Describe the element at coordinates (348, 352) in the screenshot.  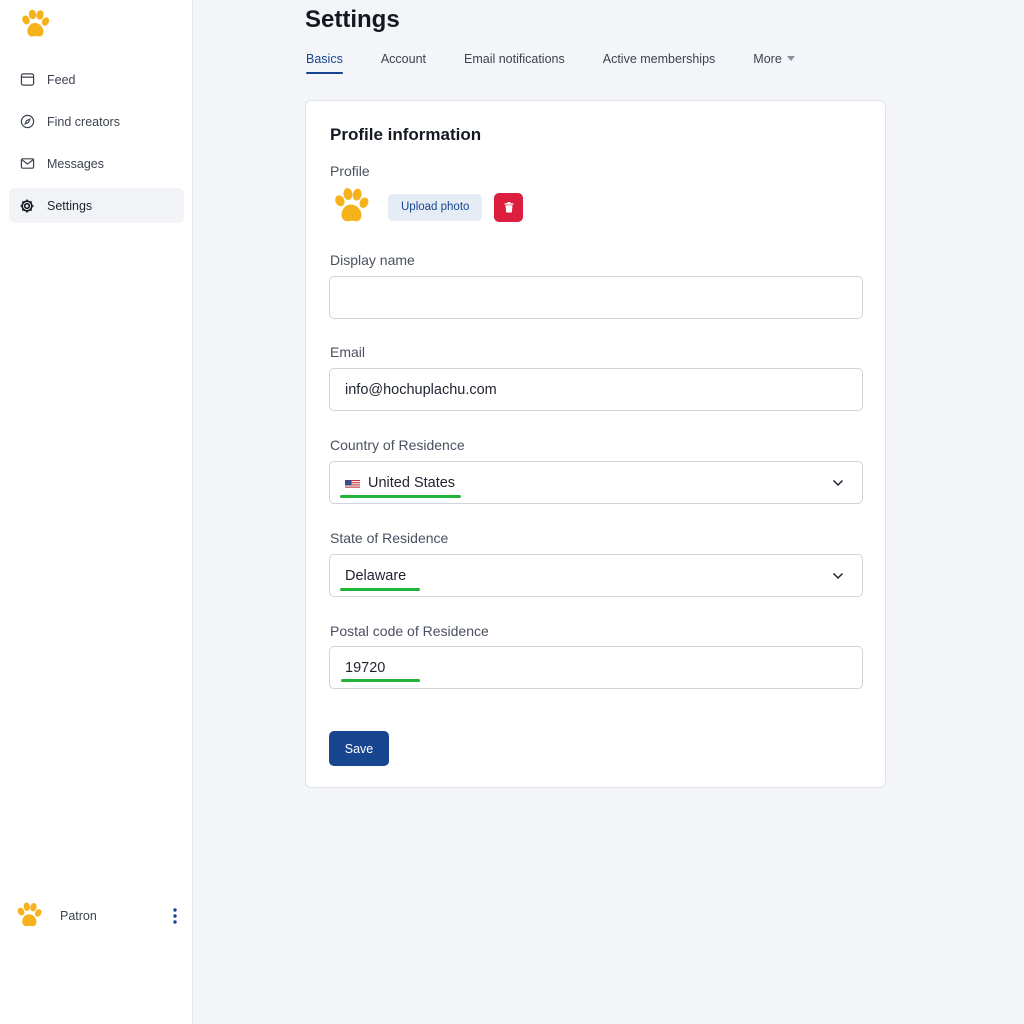
I see `email-label: Email` at that location.